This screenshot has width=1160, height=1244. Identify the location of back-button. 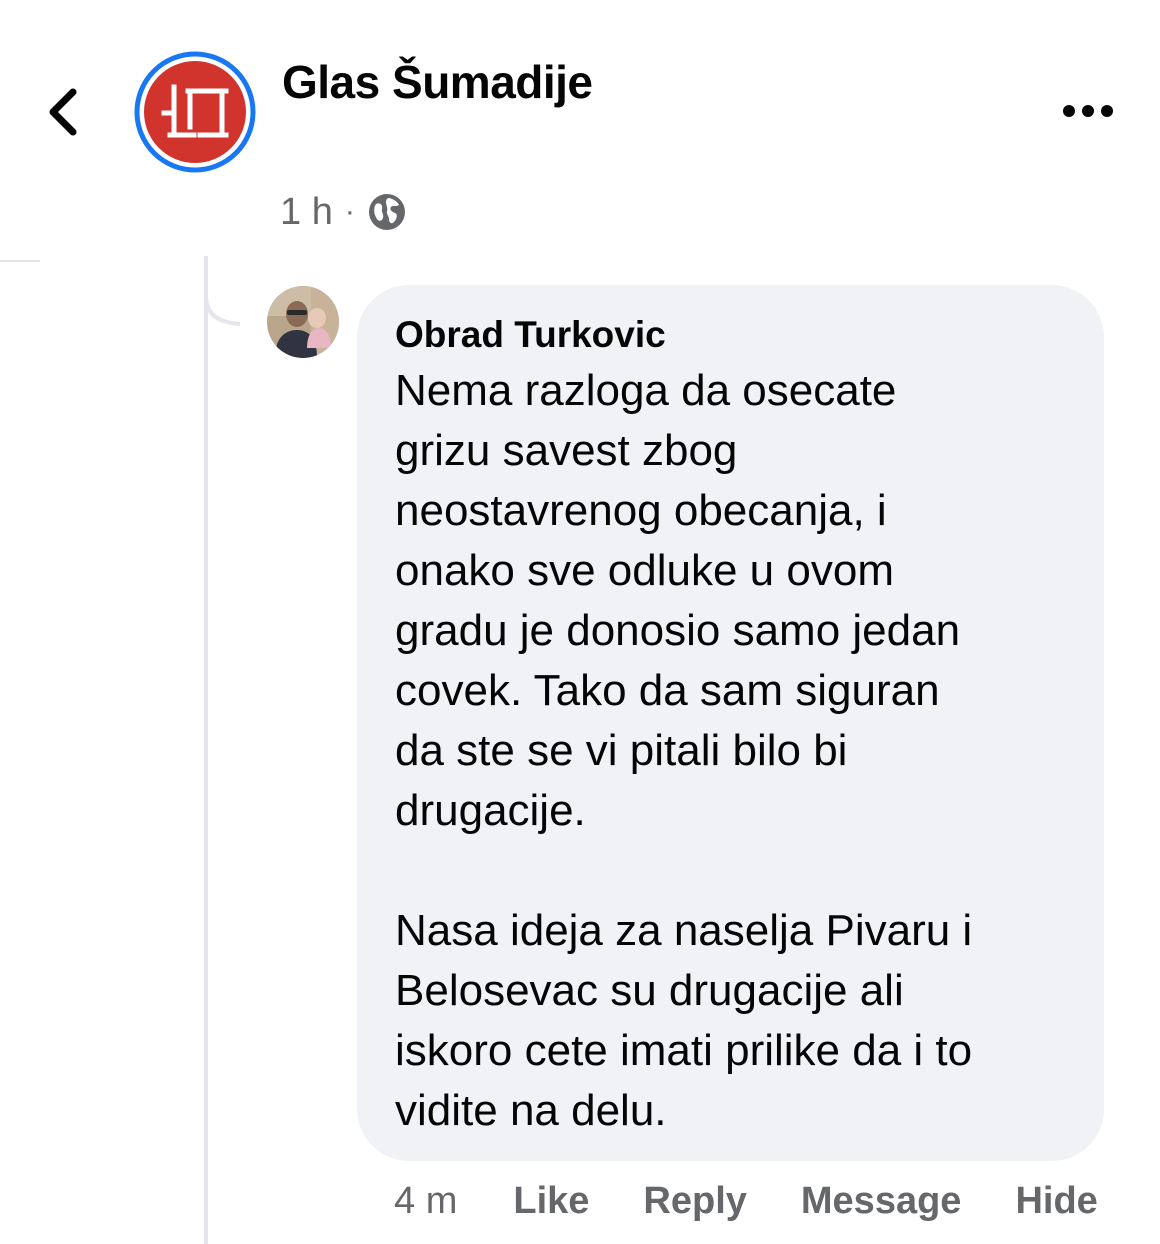
(63, 112).